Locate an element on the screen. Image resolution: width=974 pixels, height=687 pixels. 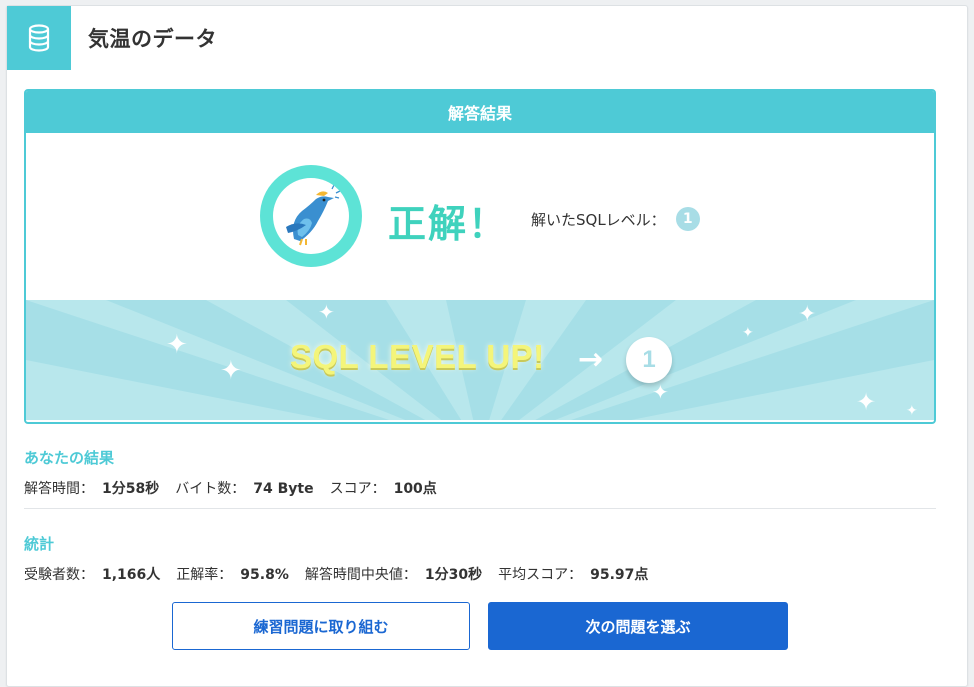
score-value: 100点 is located at coordinates (415, 489).